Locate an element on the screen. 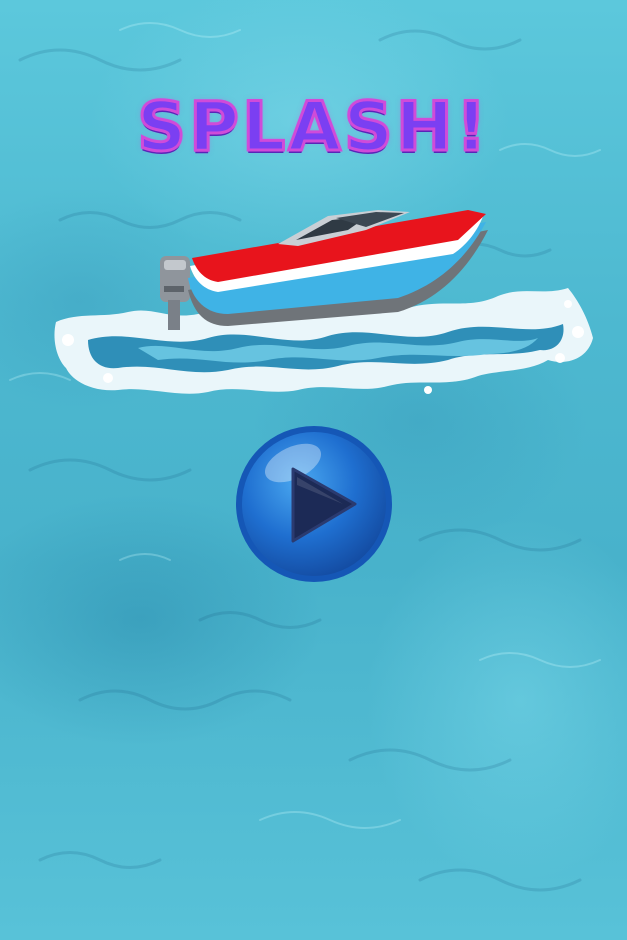 This screenshot has height=940, width=627. play-button is located at coordinates (314, 504).